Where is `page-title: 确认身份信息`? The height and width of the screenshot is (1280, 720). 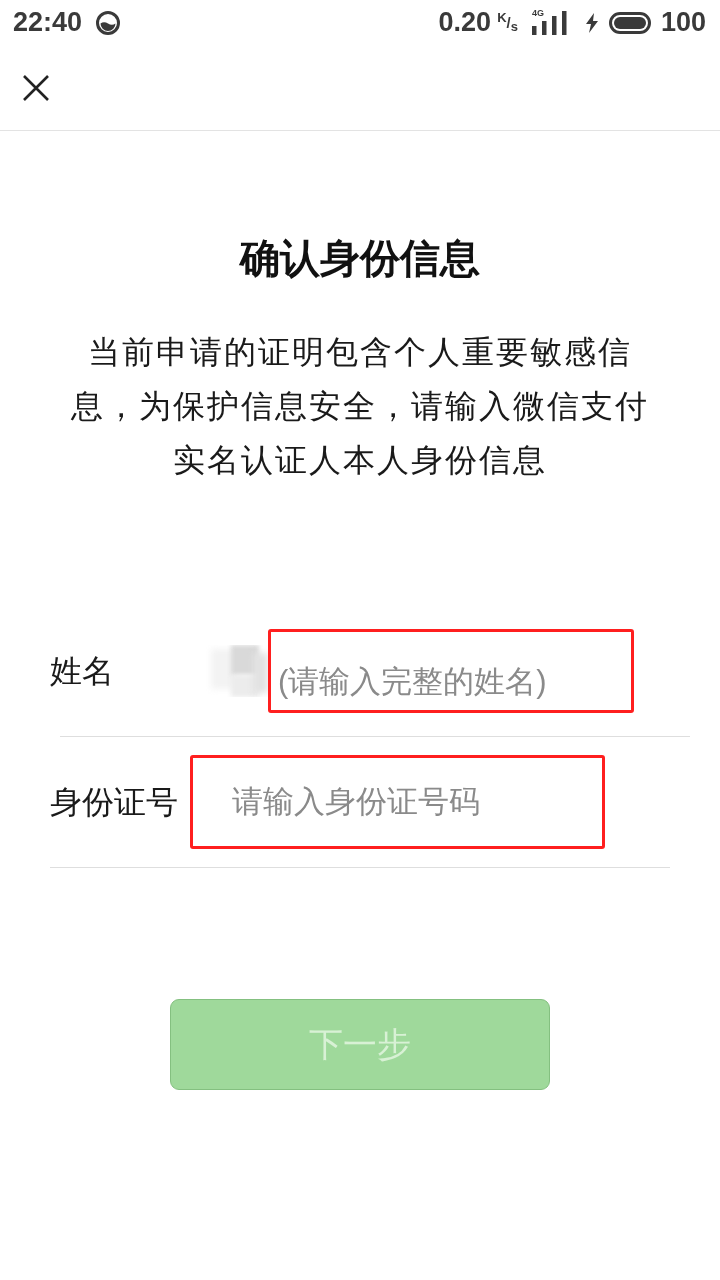 page-title: 确认身份信息 is located at coordinates (359, 258).